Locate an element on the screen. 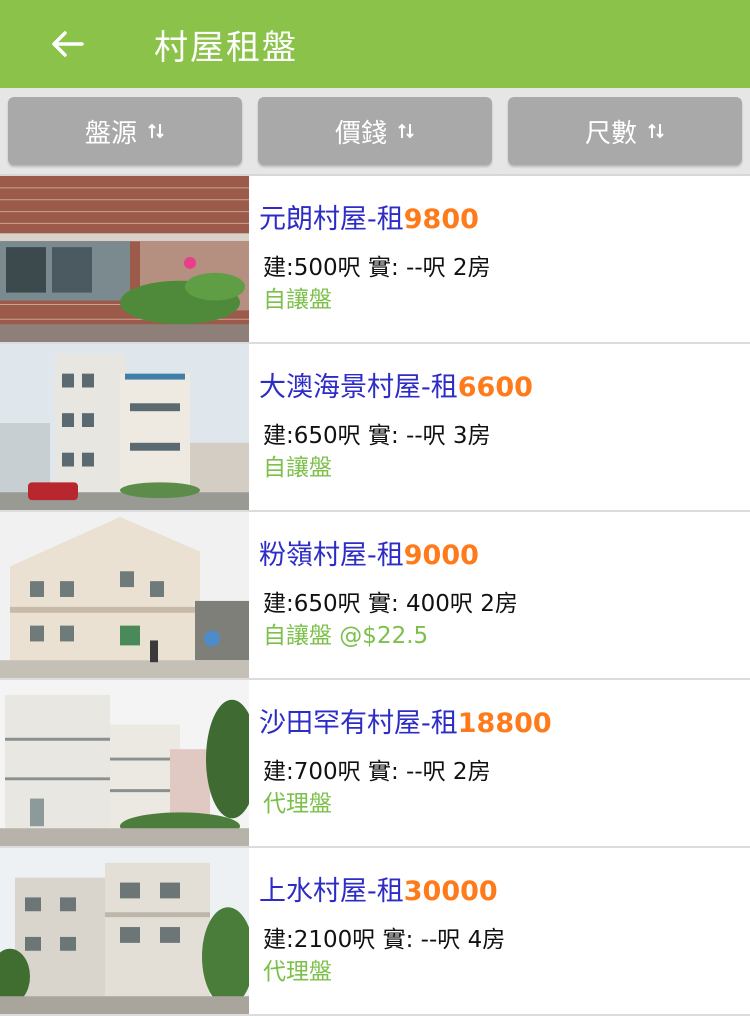 This screenshot has width=750, height=1016. listing-source: 自讓盤 @$22.5 is located at coordinates (346, 636).